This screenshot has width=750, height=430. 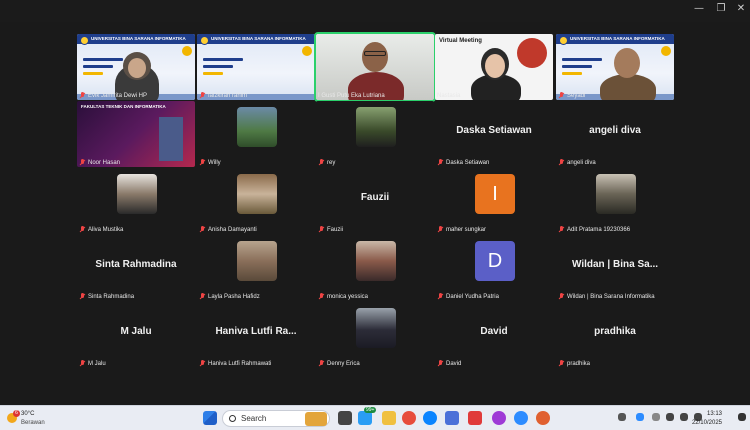 What do you see at coordinates (707, 419) in the screenshot?
I see `system-clock: 13:13 22/10/2025` at bounding box center [707, 419].